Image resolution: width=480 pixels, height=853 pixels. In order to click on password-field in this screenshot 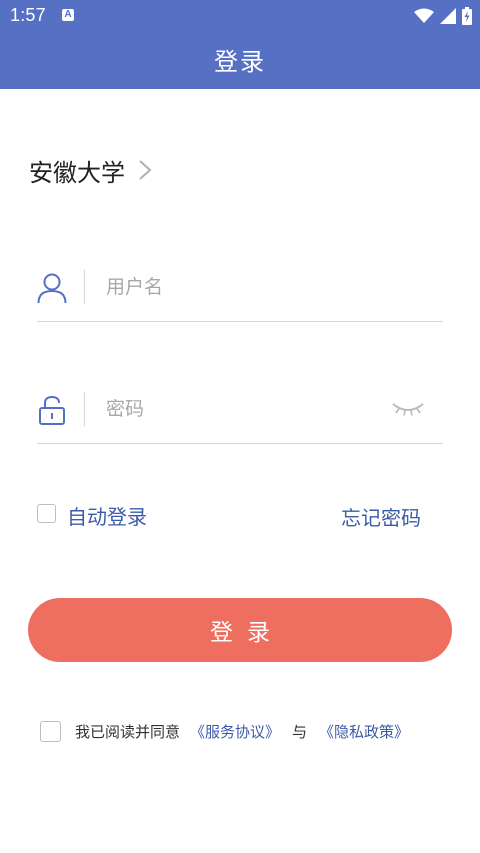, I will do `click(240, 409)`.